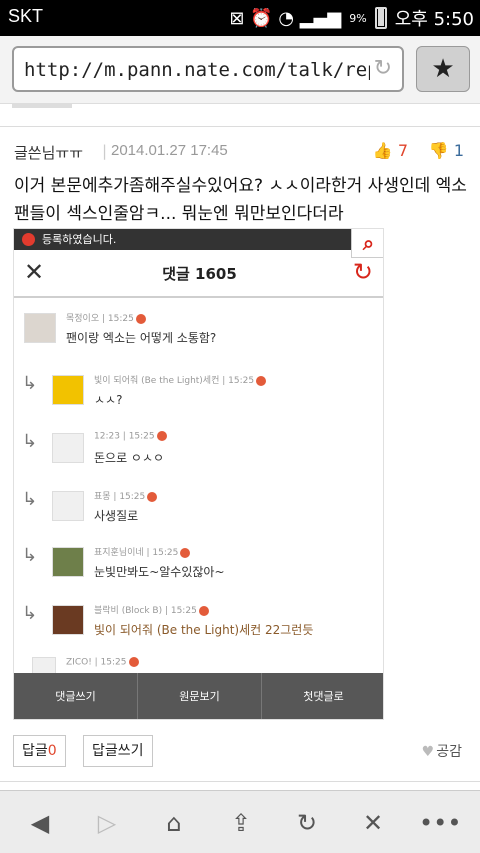 The height and width of the screenshot is (853, 480). I want to click on status-icons: ⊠ ⏰ ◔ ▂▄▆ 9% 오후 5:50, so click(351, 18).